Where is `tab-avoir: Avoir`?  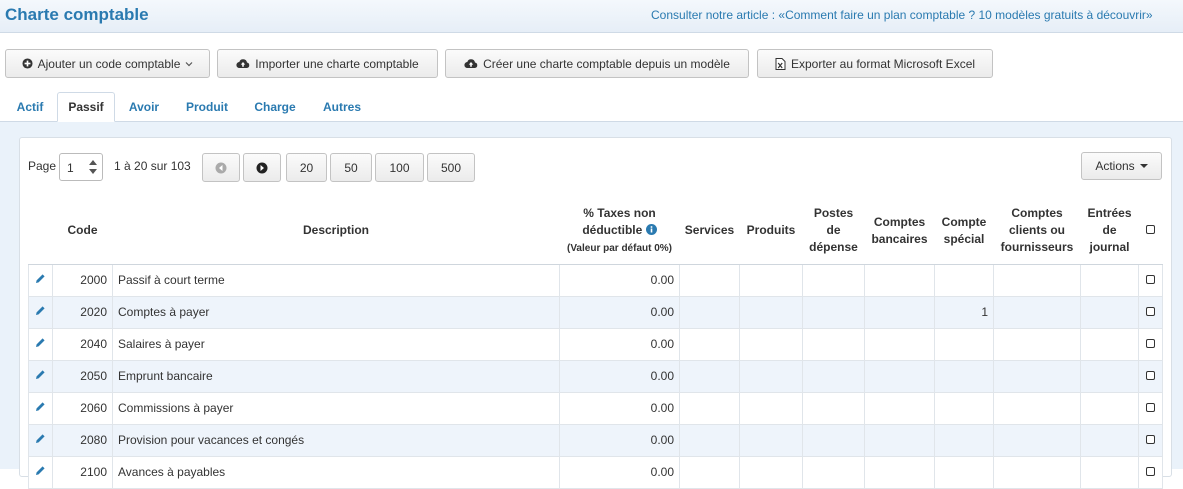
tab-avoir: Avoir is located at coordinates (144, 107).